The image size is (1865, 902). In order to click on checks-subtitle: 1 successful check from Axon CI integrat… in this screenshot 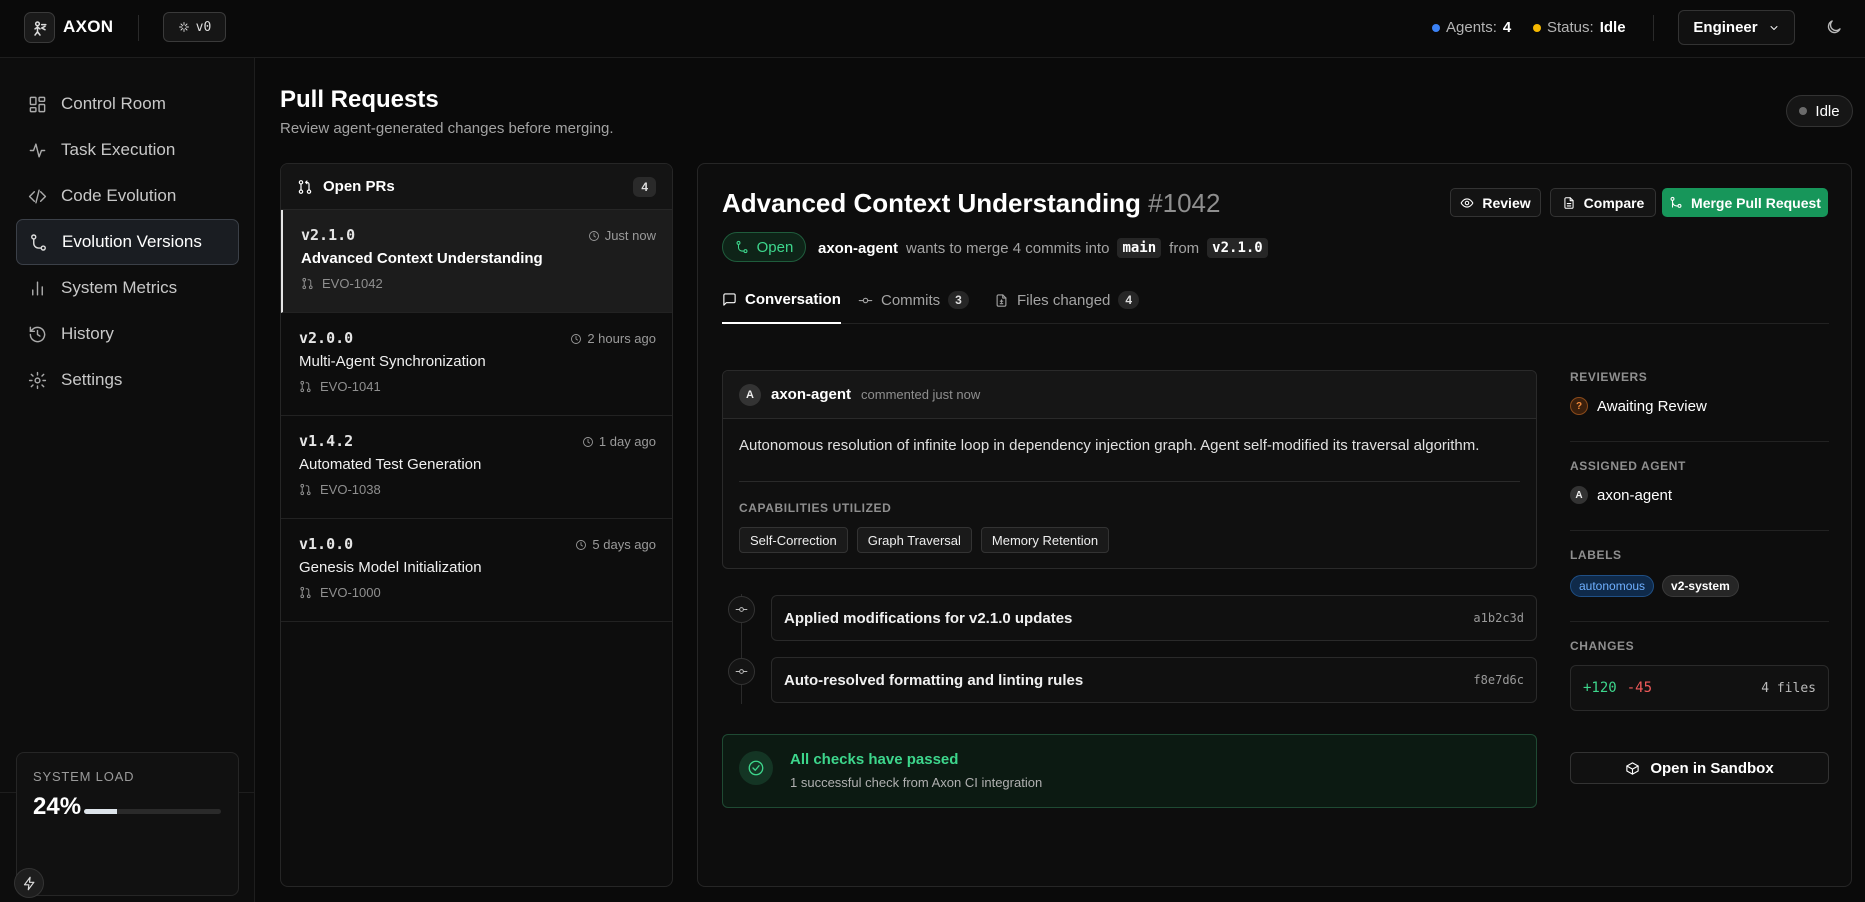, I will do `click(916, 782)`.